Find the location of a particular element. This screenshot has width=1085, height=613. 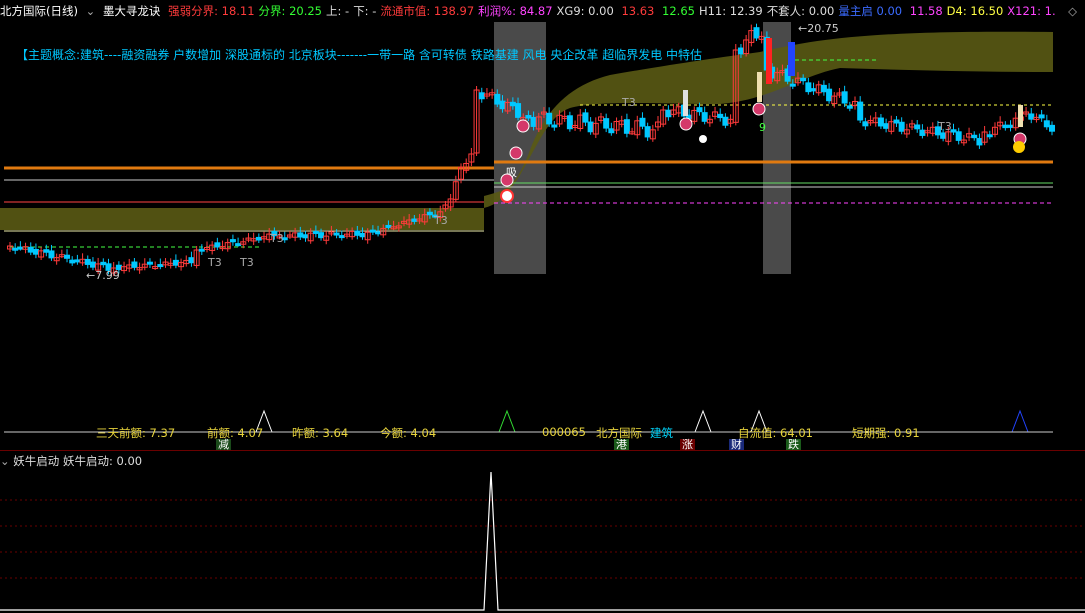

field-1: 分界: 20.25 is located at coordinates (290, 11).